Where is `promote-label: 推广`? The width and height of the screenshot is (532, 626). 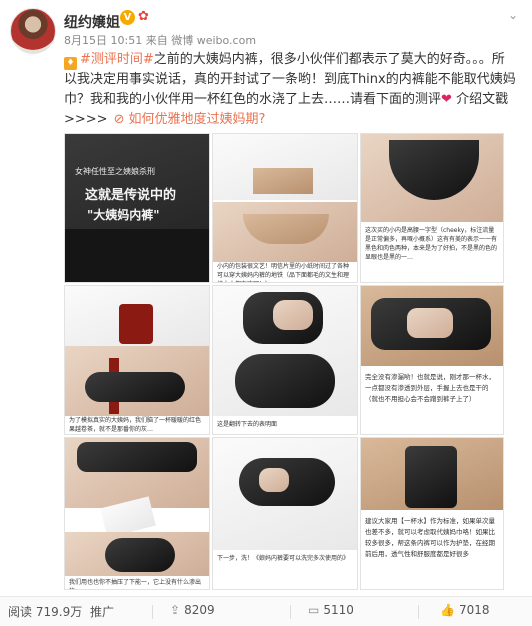 promote-label: 推广 is located at coordinates (102, 612).